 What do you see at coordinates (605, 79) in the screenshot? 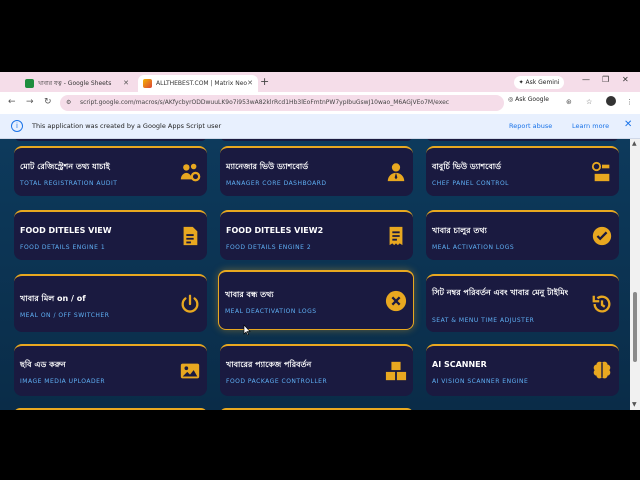
I see `maximize-icon: ❐` at bounding box center [605, 79].